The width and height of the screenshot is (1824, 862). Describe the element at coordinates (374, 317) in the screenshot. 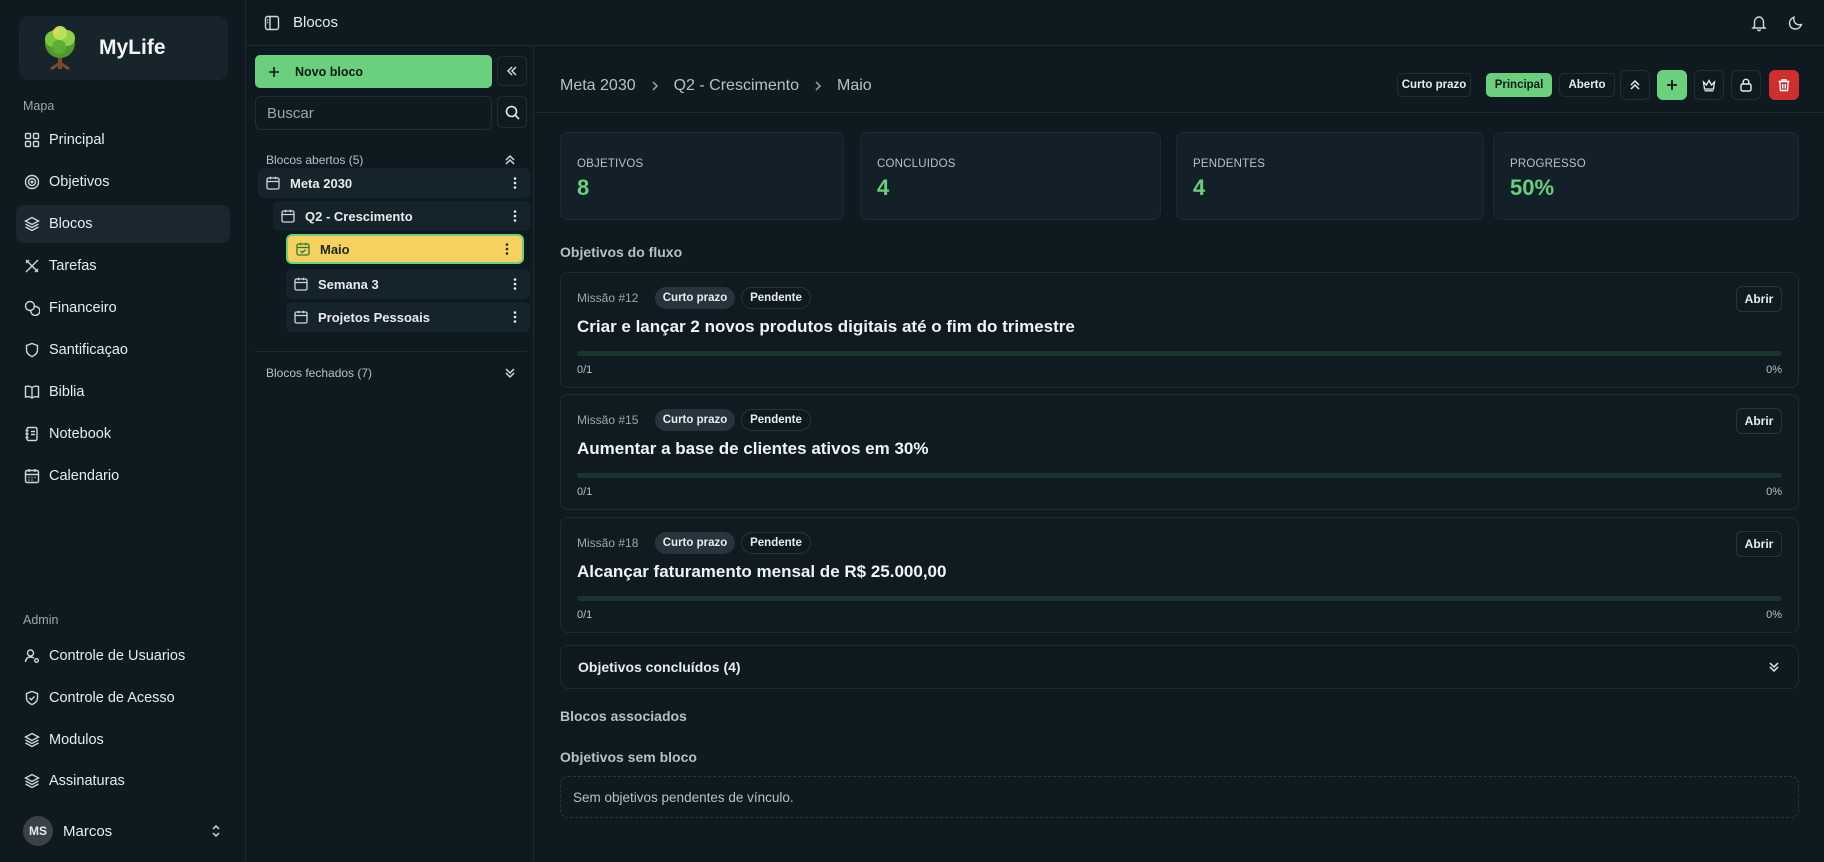

I see `tree-item-label: Projetos Pessoais` at that location.